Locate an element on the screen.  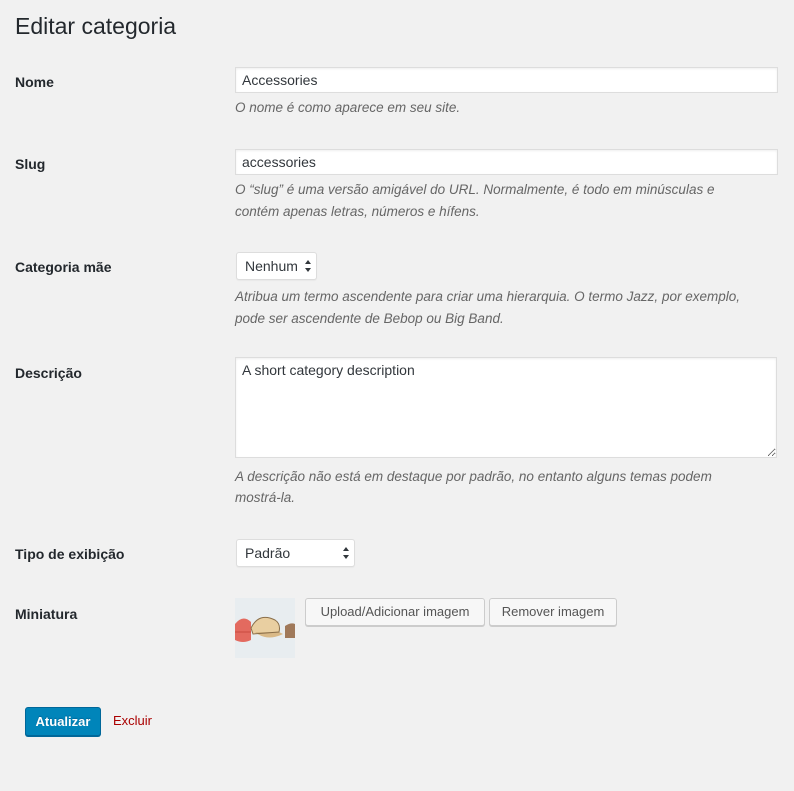
remove-image-button: Remover imagem is located at coordinates (553, 612).